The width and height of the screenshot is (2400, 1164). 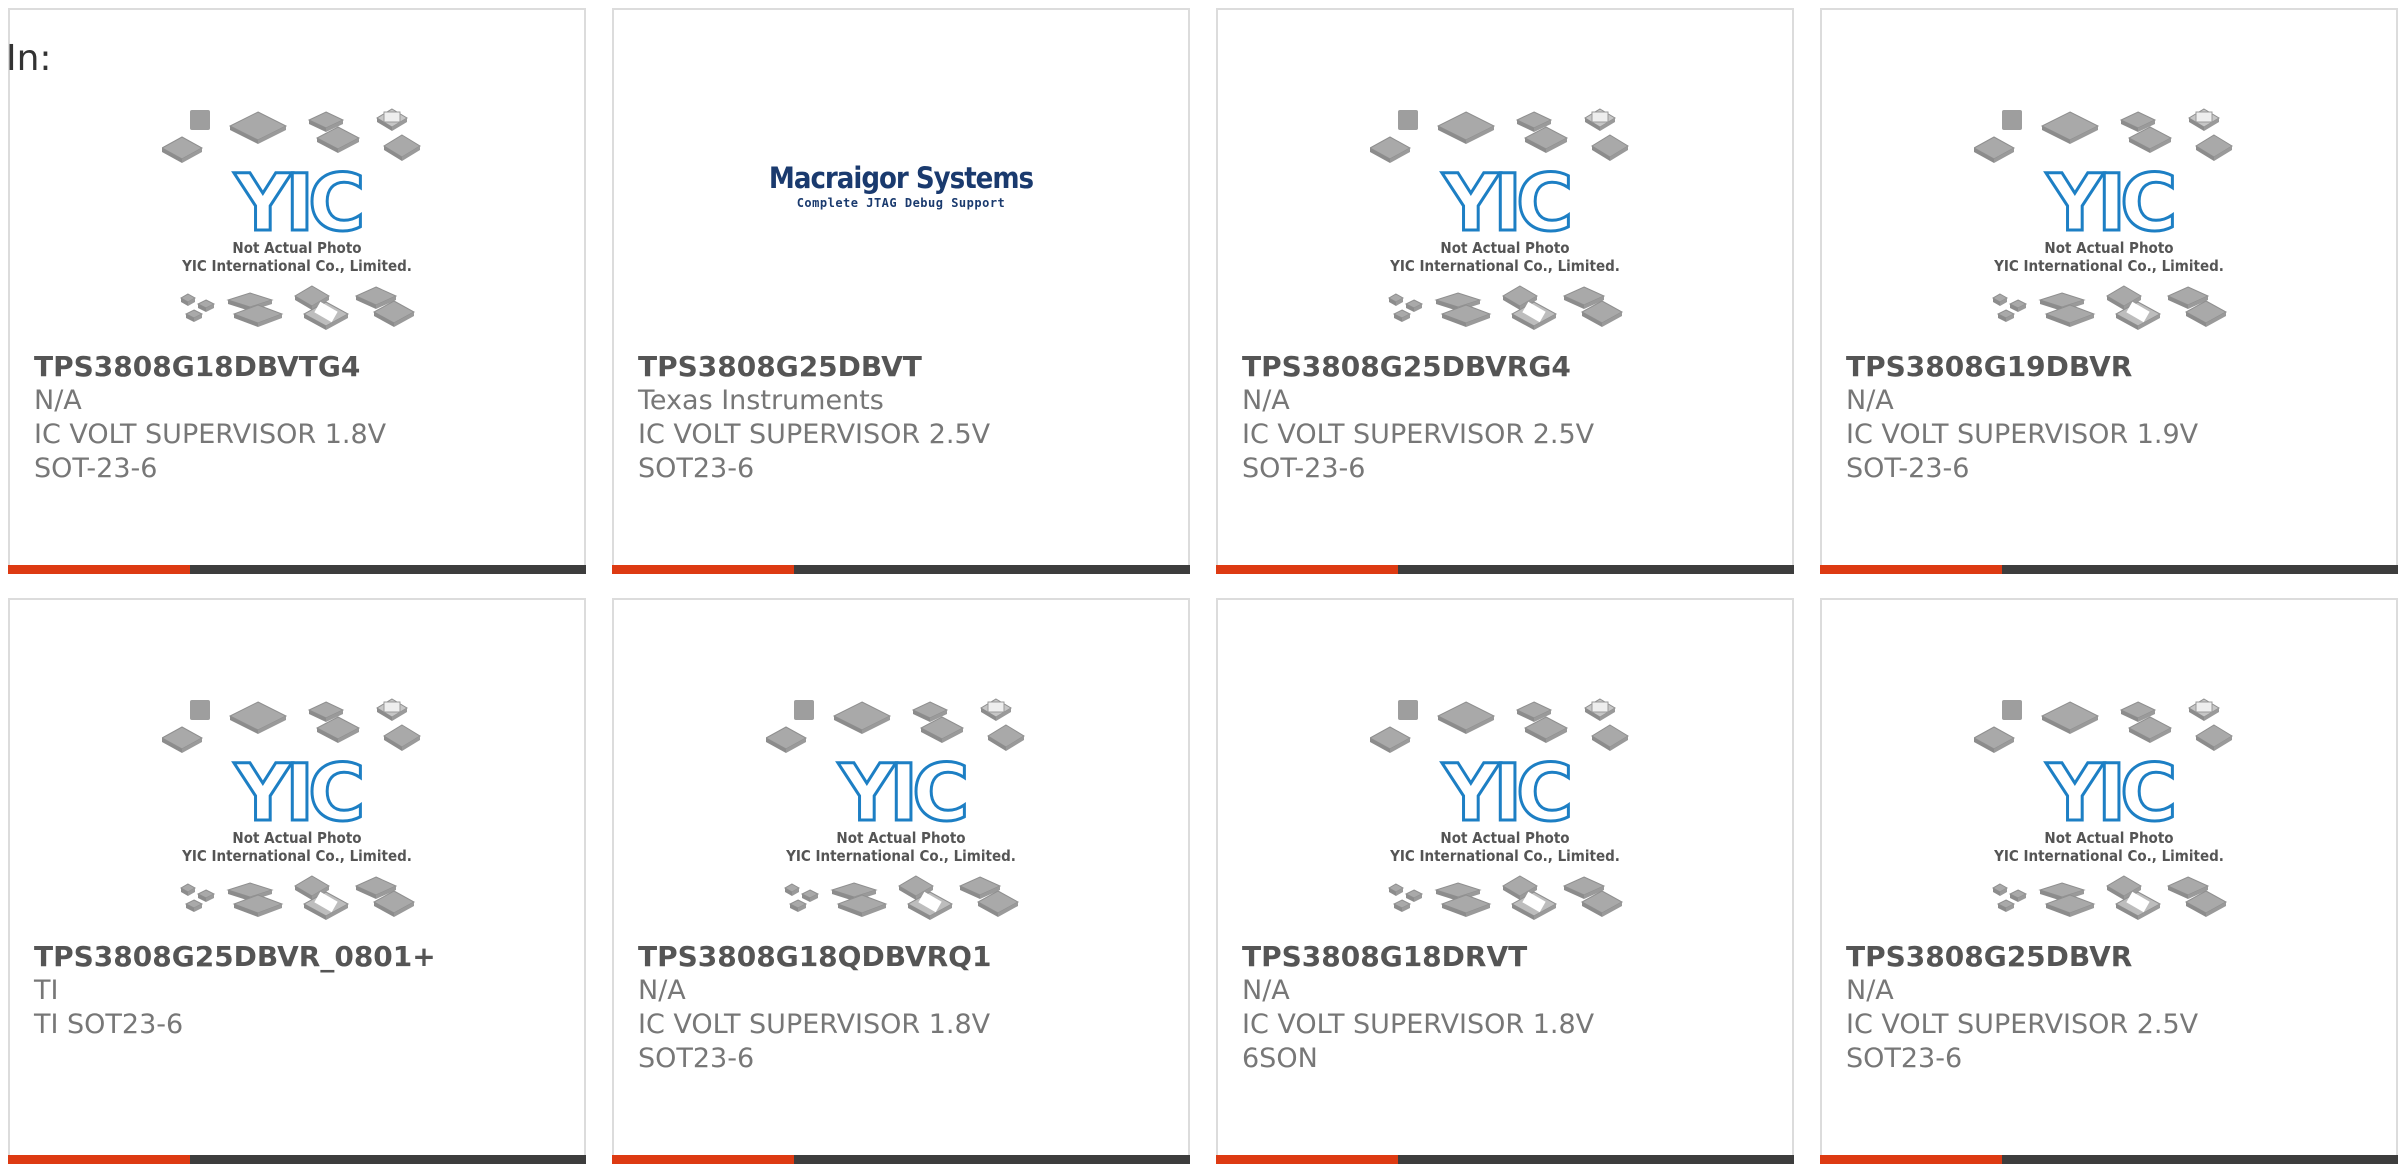 What do you see at coordinates (210, 451) in the screenshot?
I see `description: IC VOLT SUPERVISOR 1.8V SOT-23-6` at bounding box center [210, 451].